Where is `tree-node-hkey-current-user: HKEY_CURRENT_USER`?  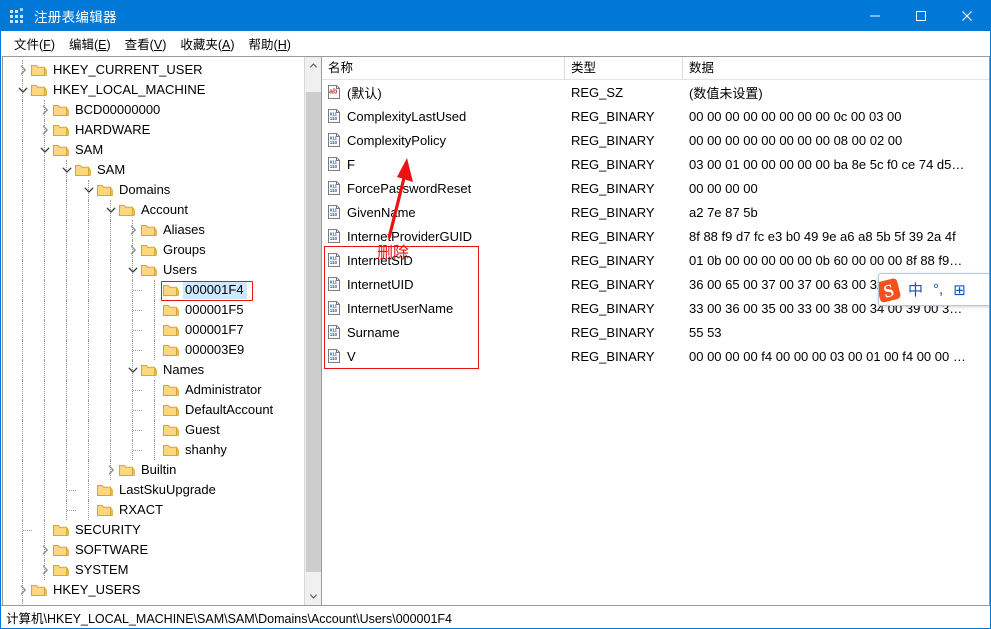
tree-node-hkey-current-user: HKEY_CURRENT_USER is located at coordinates (151, 70).